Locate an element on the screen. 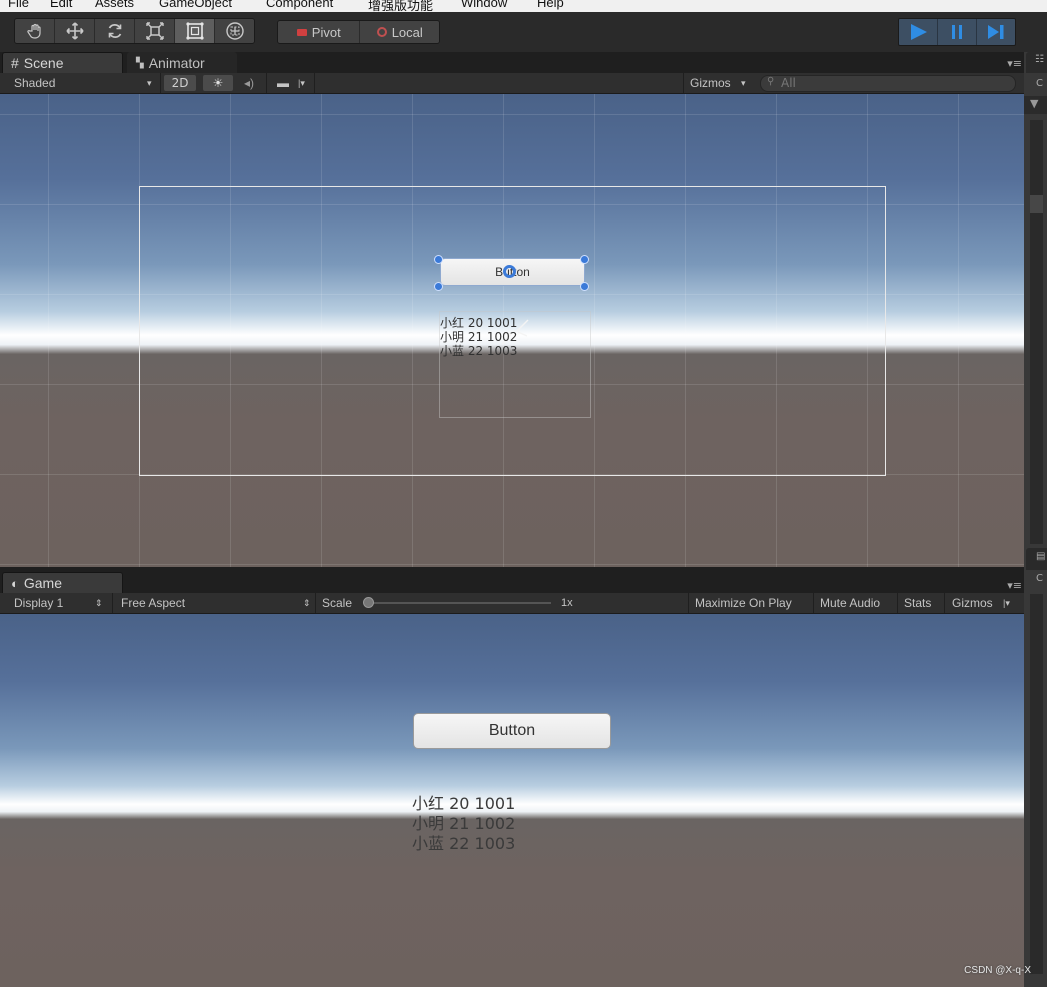 The width and height of the screenshot is (1047, 987). animator-icon: ▚ is located at coordinates (140, 63).